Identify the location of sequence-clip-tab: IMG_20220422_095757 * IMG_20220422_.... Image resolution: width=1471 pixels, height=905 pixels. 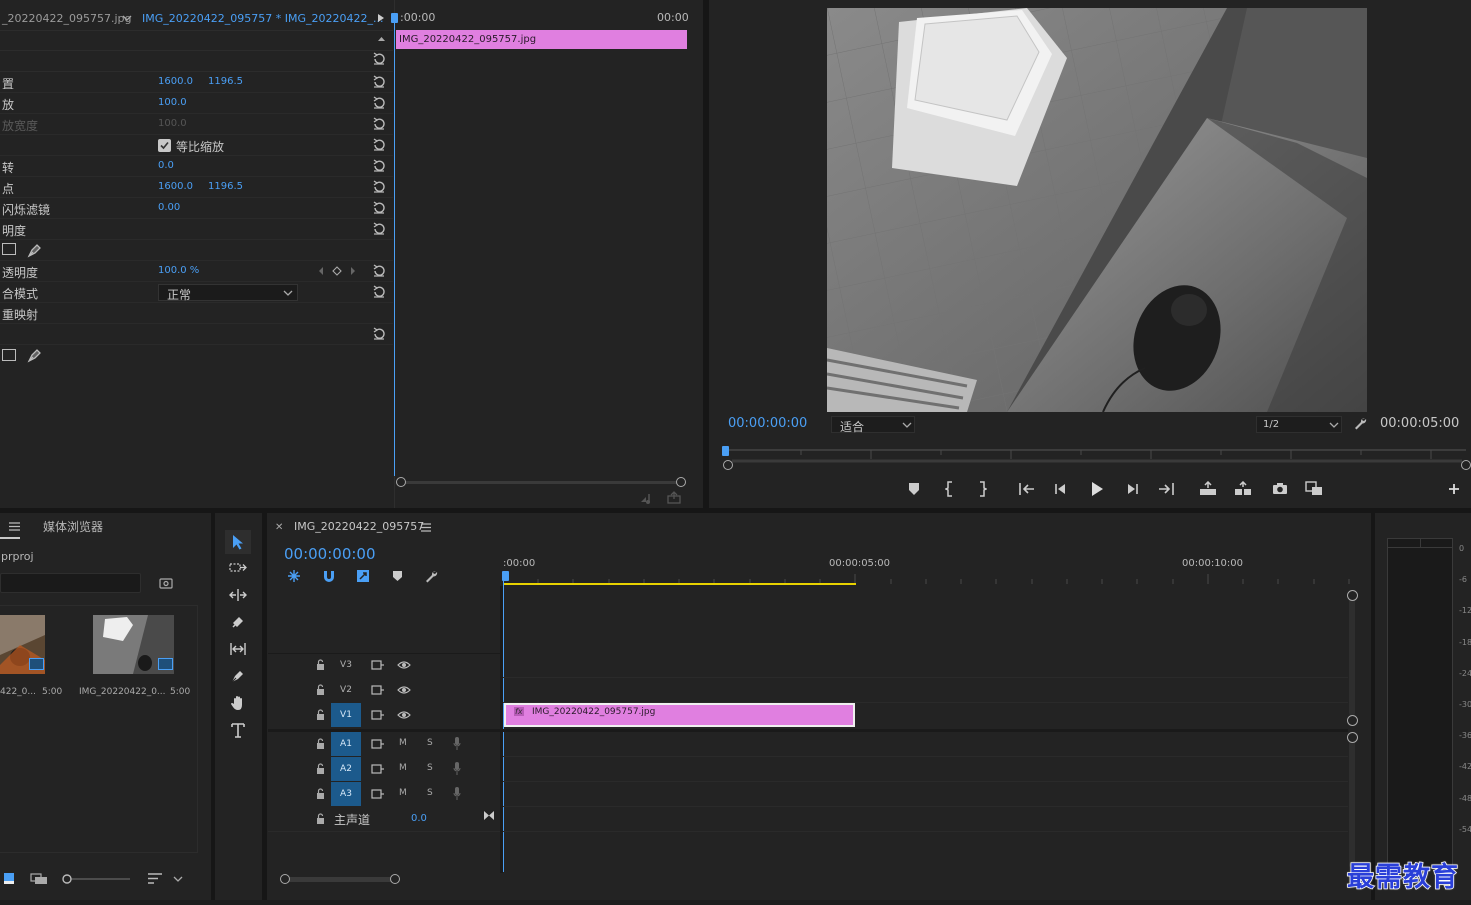
(262, 18).